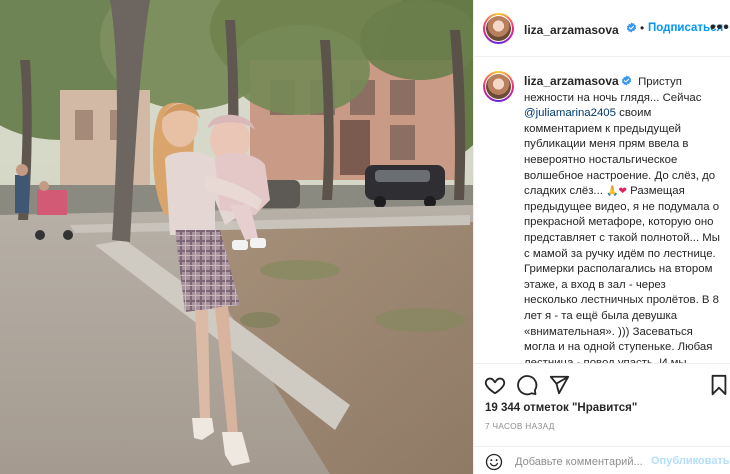 This screenshot has width=730, height=474. I want to click on verified-badge-icon, so click(631, 27).